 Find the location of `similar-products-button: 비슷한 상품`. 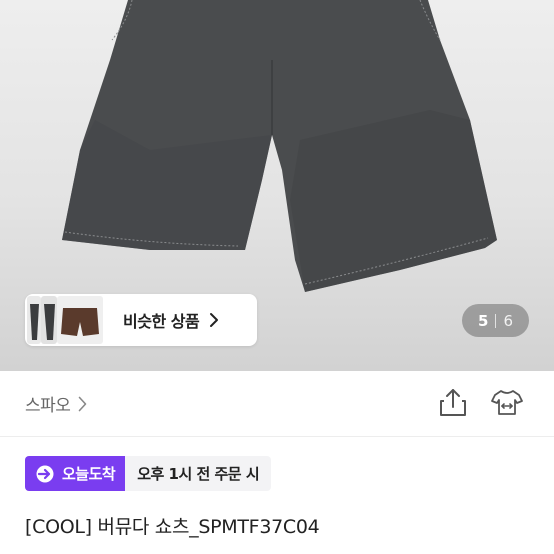

similar-products-button: 비슷한 상품 is located at coordinates (141, 320).